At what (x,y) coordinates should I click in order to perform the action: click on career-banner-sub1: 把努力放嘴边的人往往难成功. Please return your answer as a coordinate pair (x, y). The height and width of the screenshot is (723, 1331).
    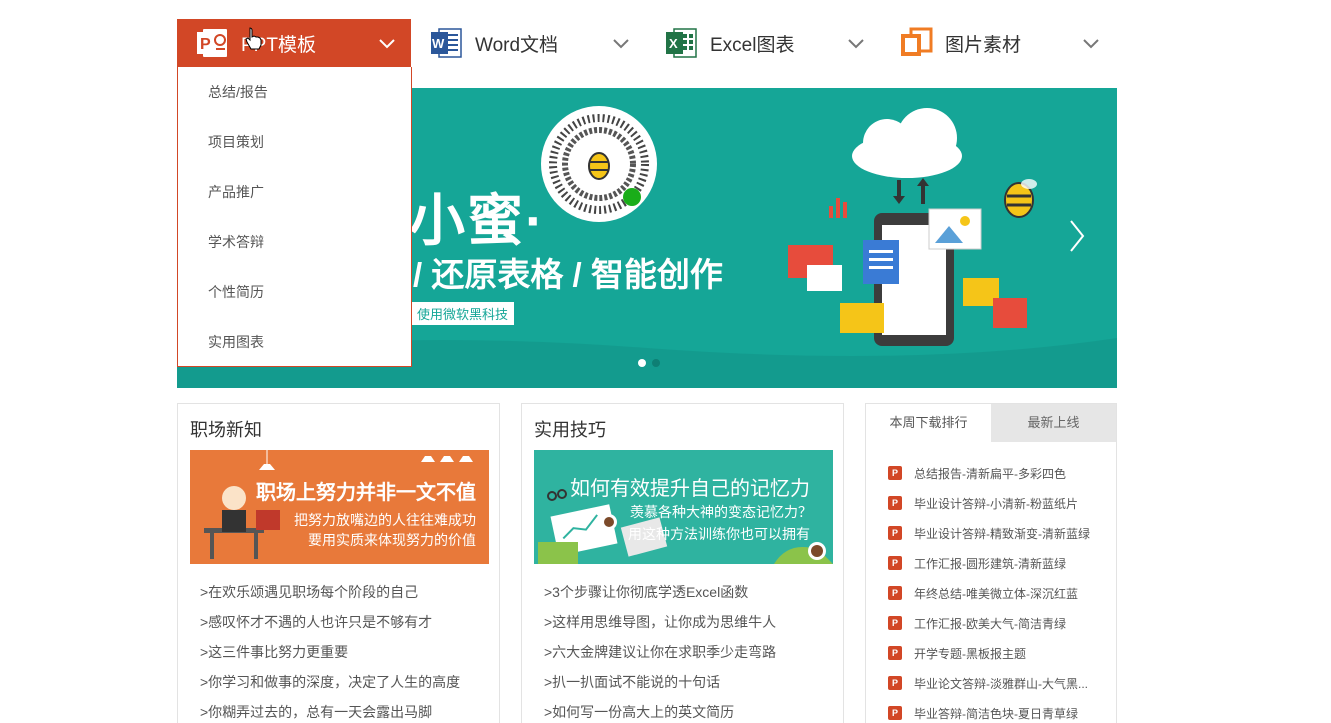
    Looking at the image, I should click on (385, 520).